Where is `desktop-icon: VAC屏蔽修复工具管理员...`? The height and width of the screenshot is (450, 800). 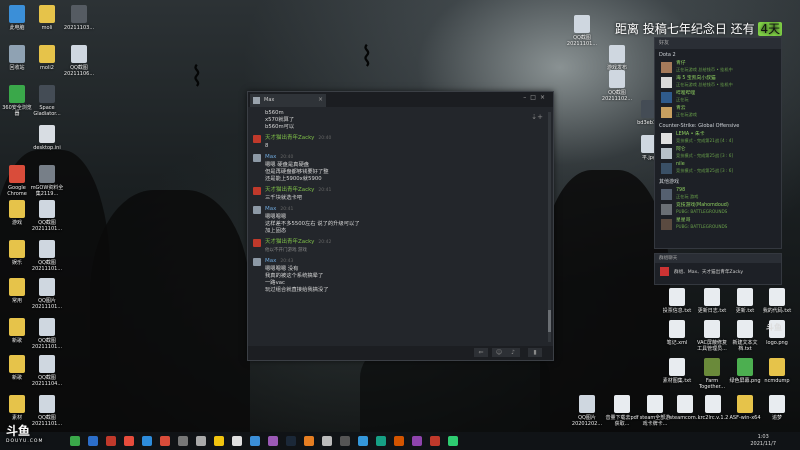
desktop-icon: VAC屏蔽修复工具管理员... is located at coordinates (712, 336).